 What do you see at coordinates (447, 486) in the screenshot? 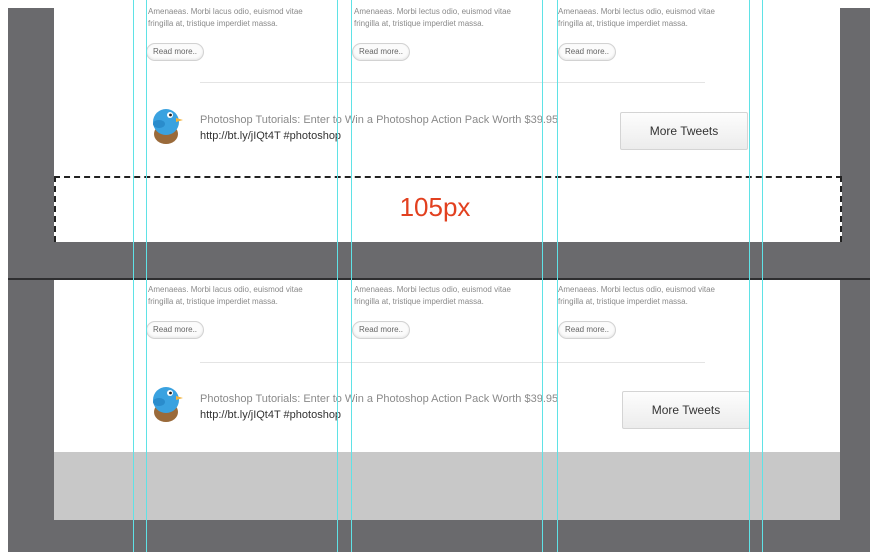
I see `footer-gray-area` at bounding box center [447, 486].